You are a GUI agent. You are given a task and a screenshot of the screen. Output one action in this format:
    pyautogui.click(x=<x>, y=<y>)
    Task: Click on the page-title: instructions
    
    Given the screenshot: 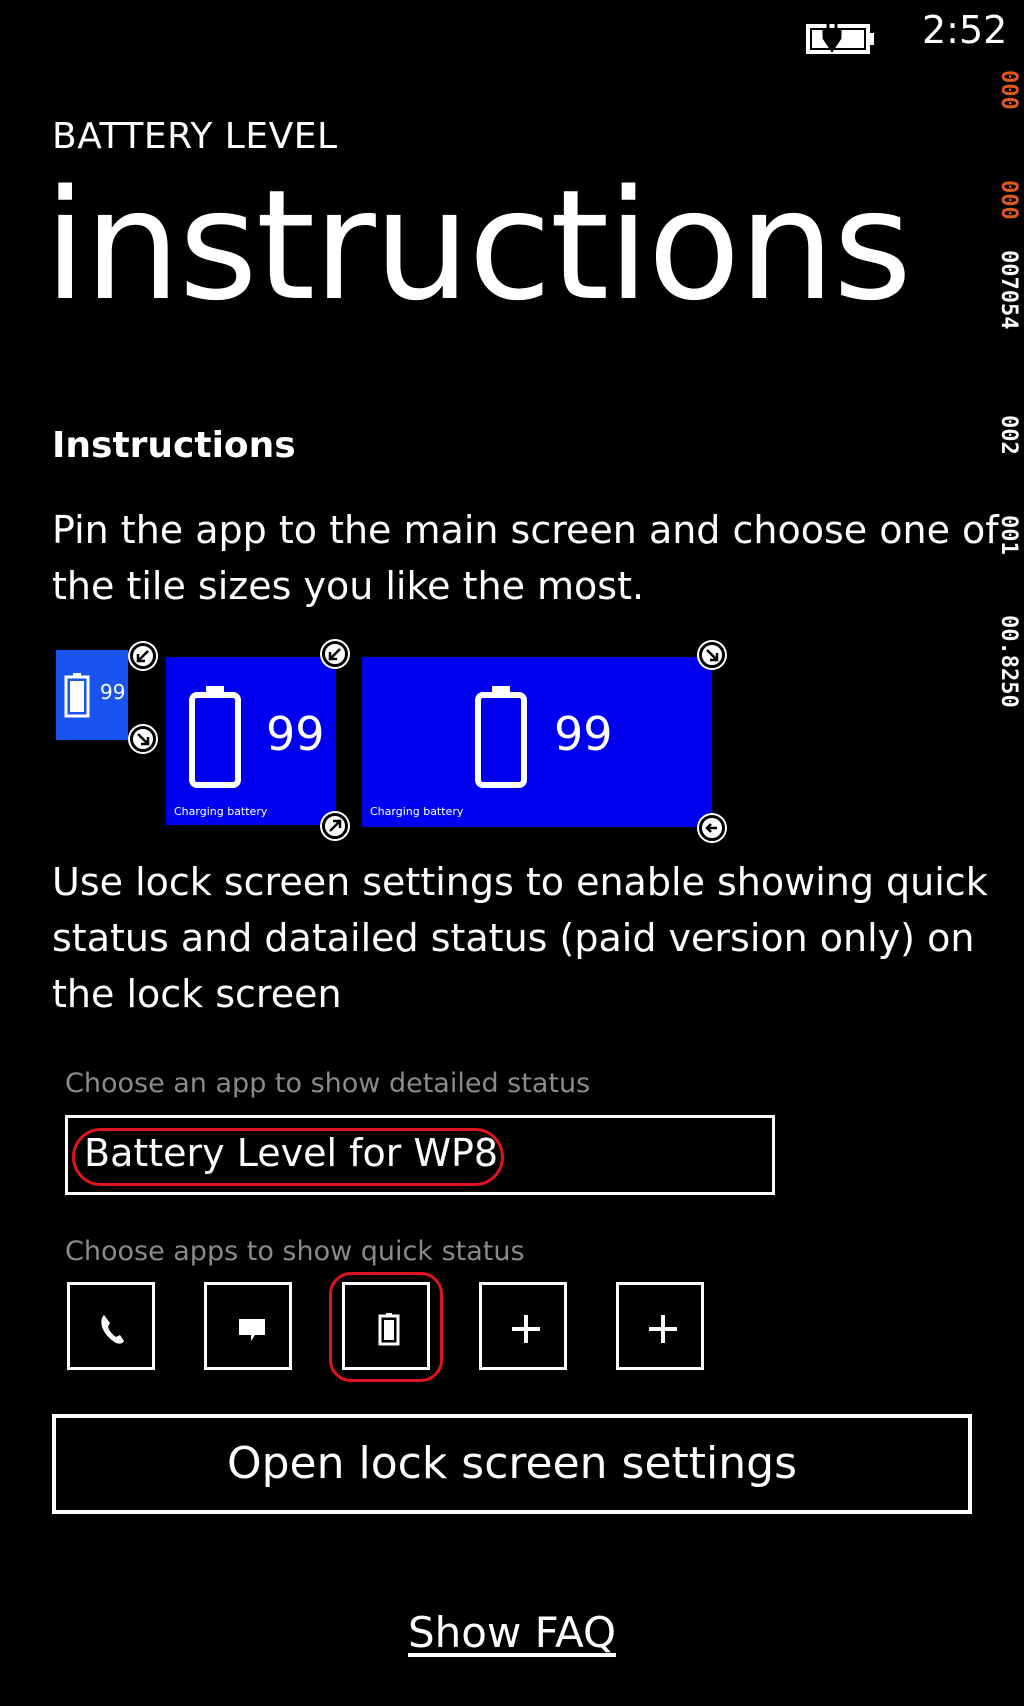 What is the action you would take?
    pyautogui.click(x=478, y=245)
    